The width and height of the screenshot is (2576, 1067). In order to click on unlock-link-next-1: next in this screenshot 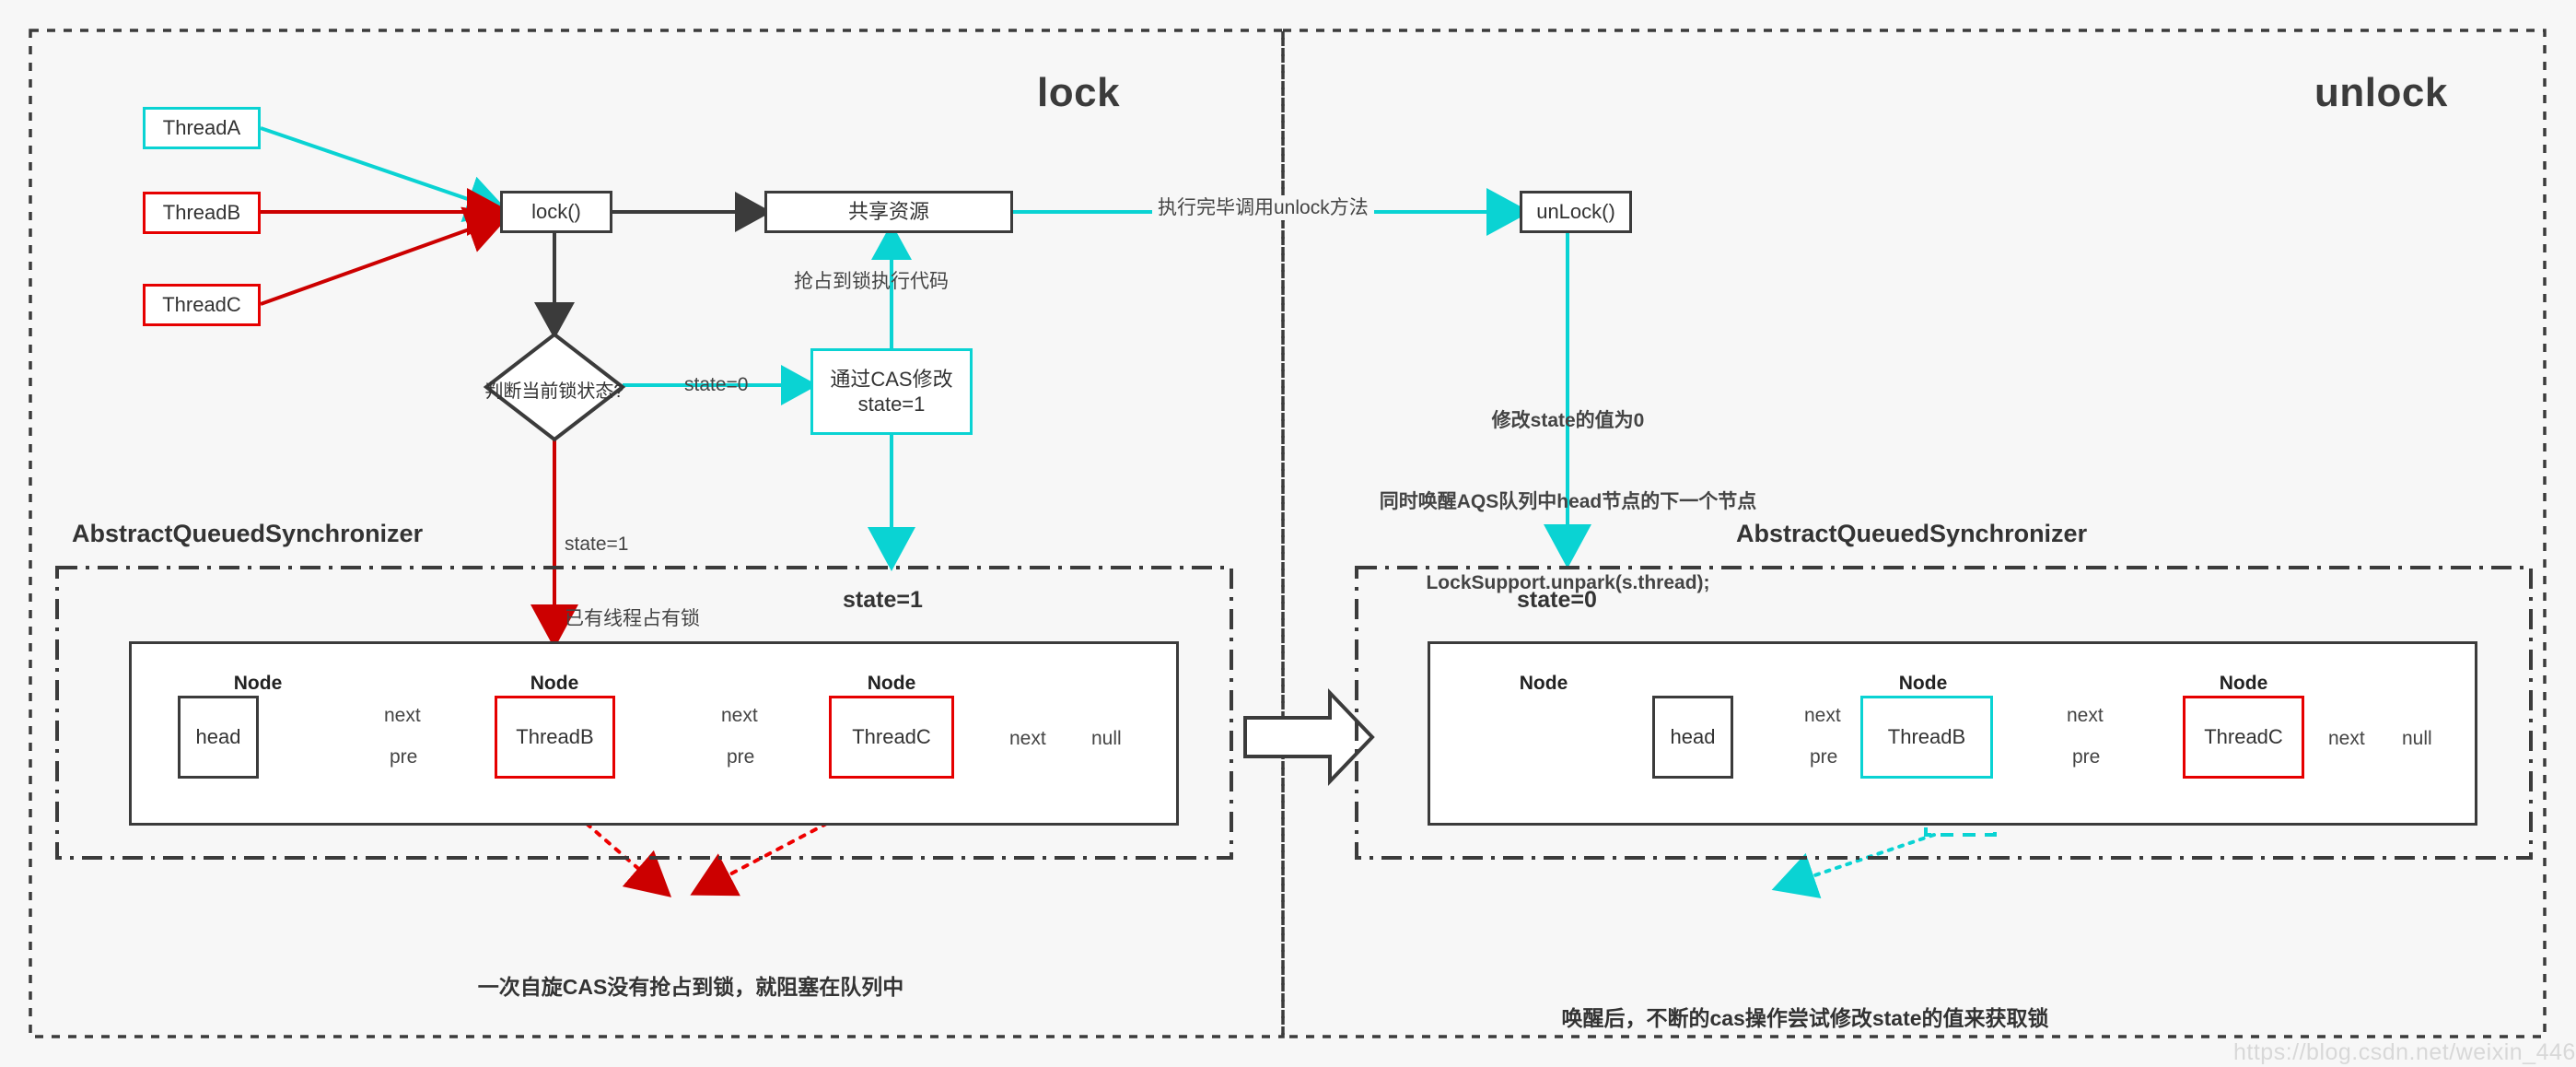, I will do `click(1823, 716)`.